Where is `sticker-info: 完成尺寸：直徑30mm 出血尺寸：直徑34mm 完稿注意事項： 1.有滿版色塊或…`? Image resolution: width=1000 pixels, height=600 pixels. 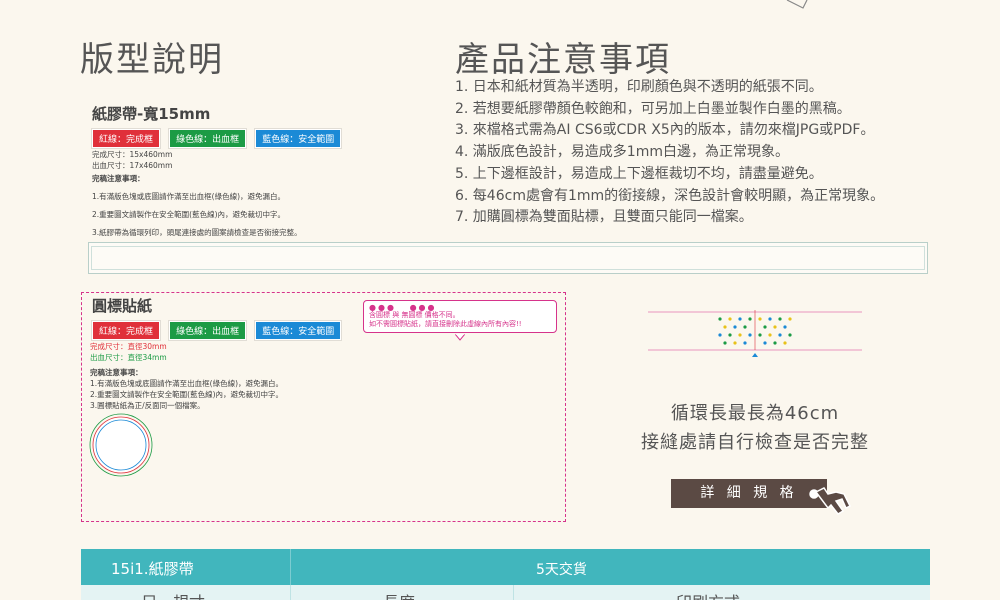 sticker-info: 完成尺寸：直徑30mm 出血尺寸：直徑34mm 完稿注意事項： 1.有滿版色塊或… is located at coordinates (186, 376).